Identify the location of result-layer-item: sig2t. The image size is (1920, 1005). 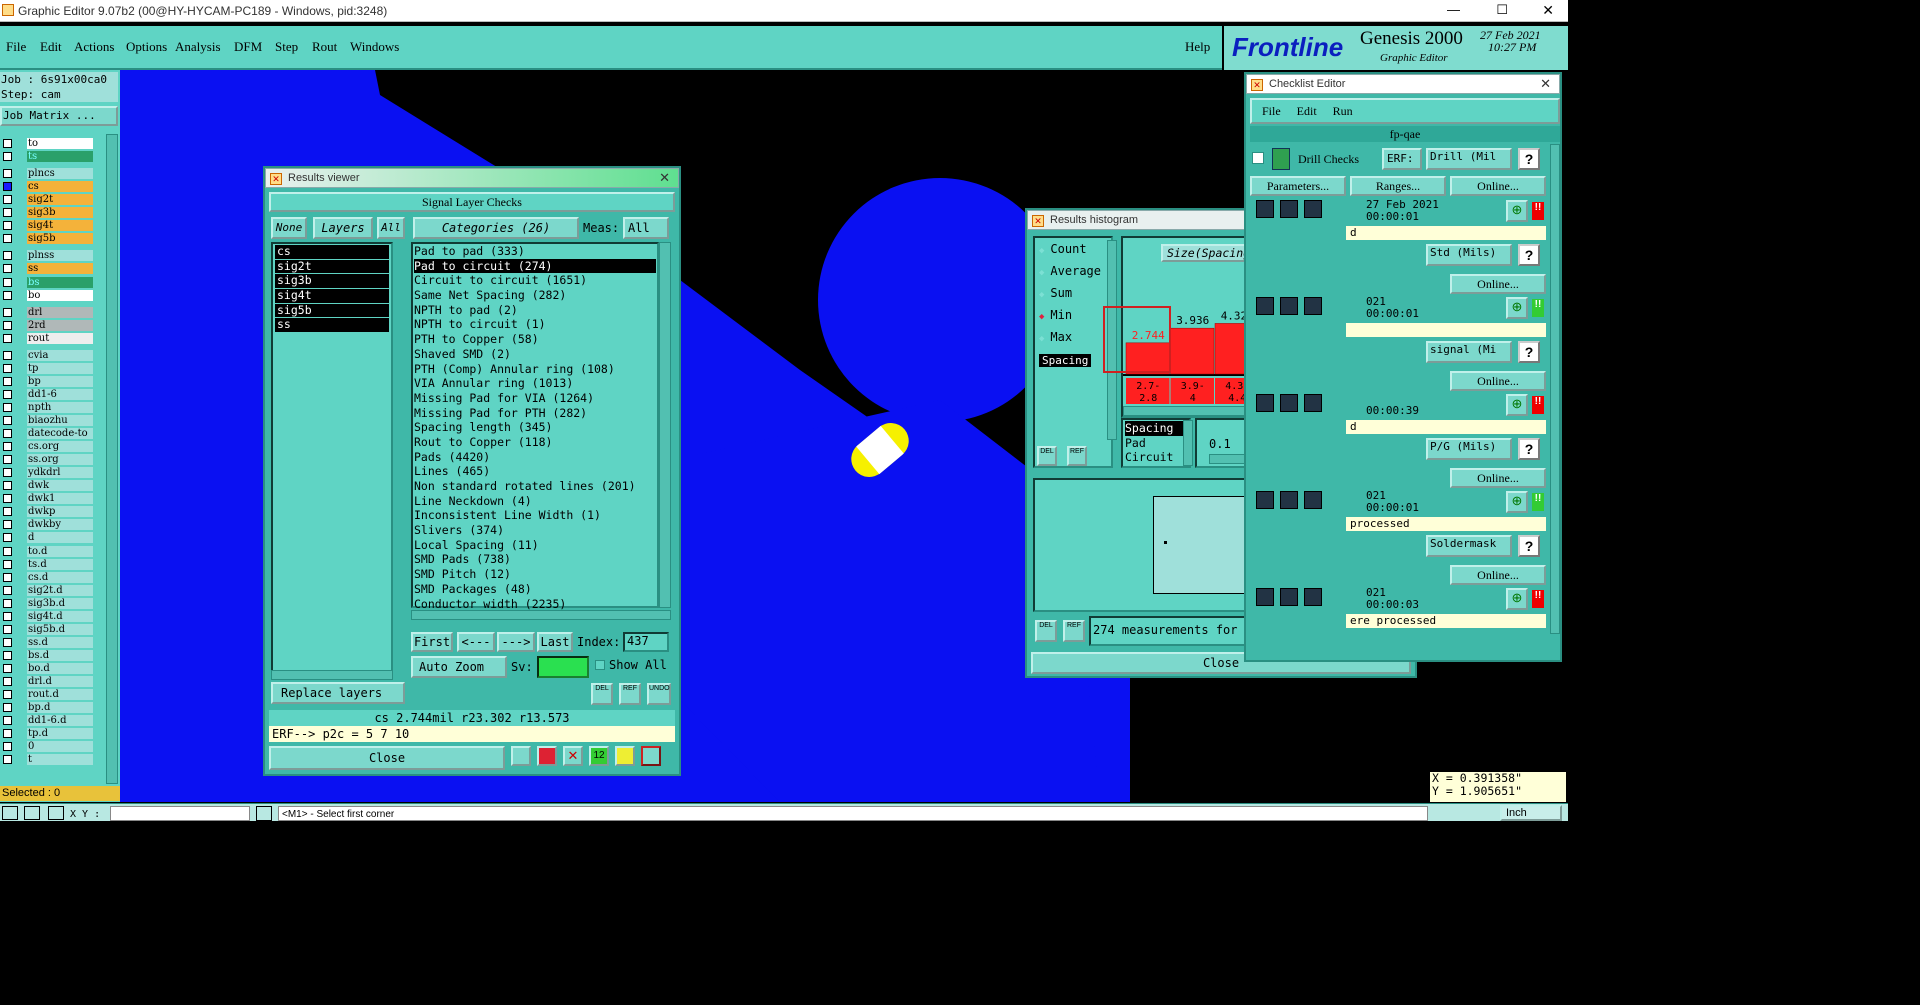
(332, 266).